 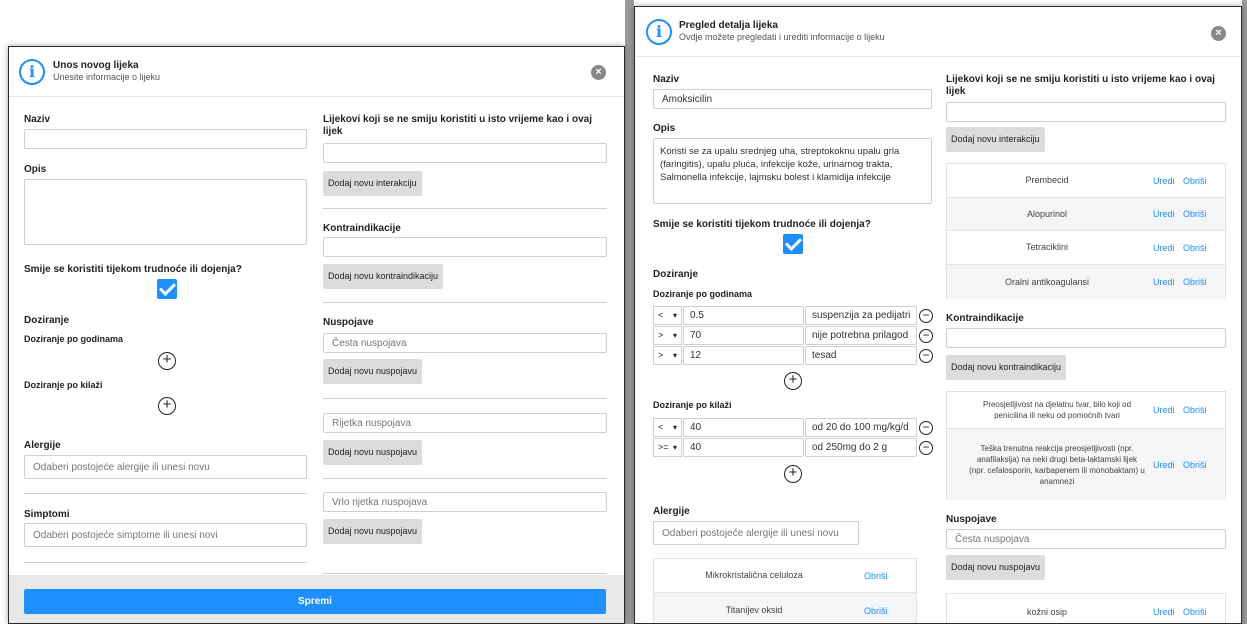 I want to click on opis-textarea, so click(x=165, y=212).